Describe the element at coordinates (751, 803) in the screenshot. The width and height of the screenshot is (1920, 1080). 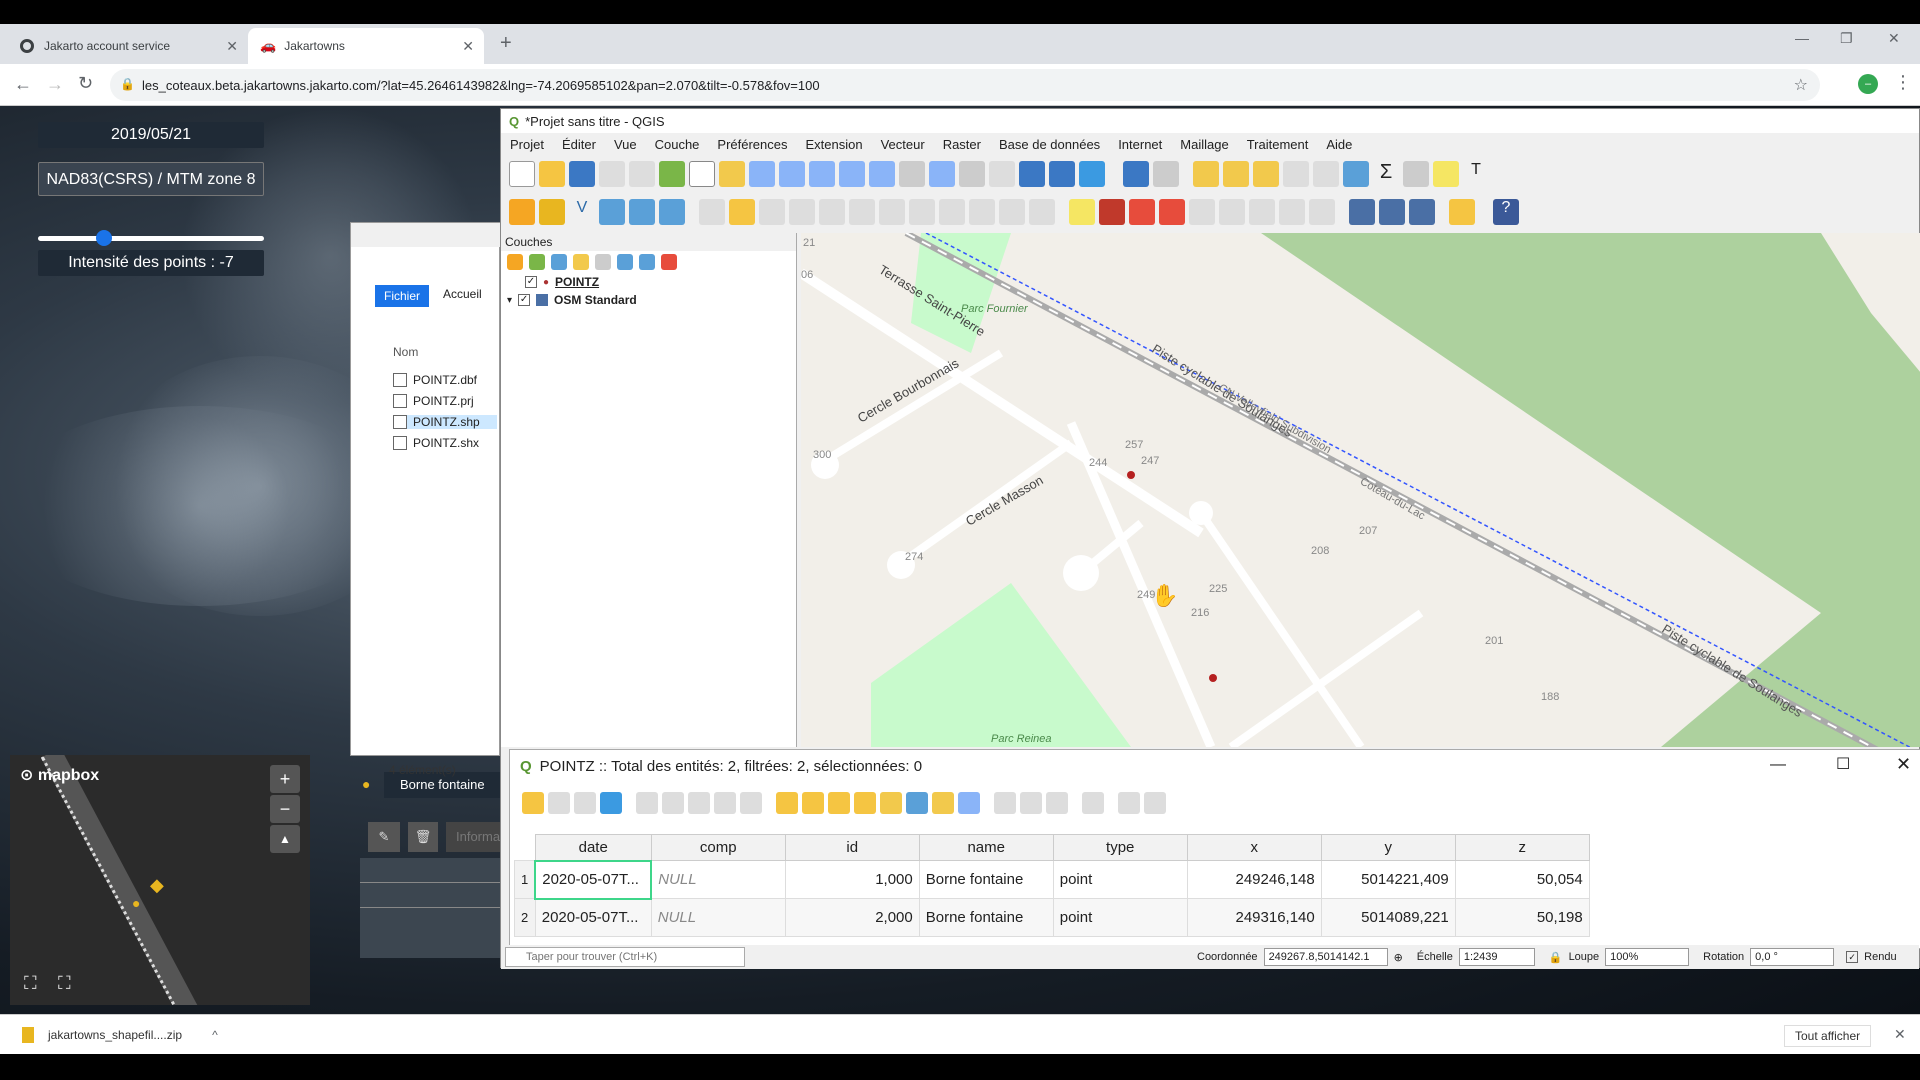
I see `paste-icon` at that location.